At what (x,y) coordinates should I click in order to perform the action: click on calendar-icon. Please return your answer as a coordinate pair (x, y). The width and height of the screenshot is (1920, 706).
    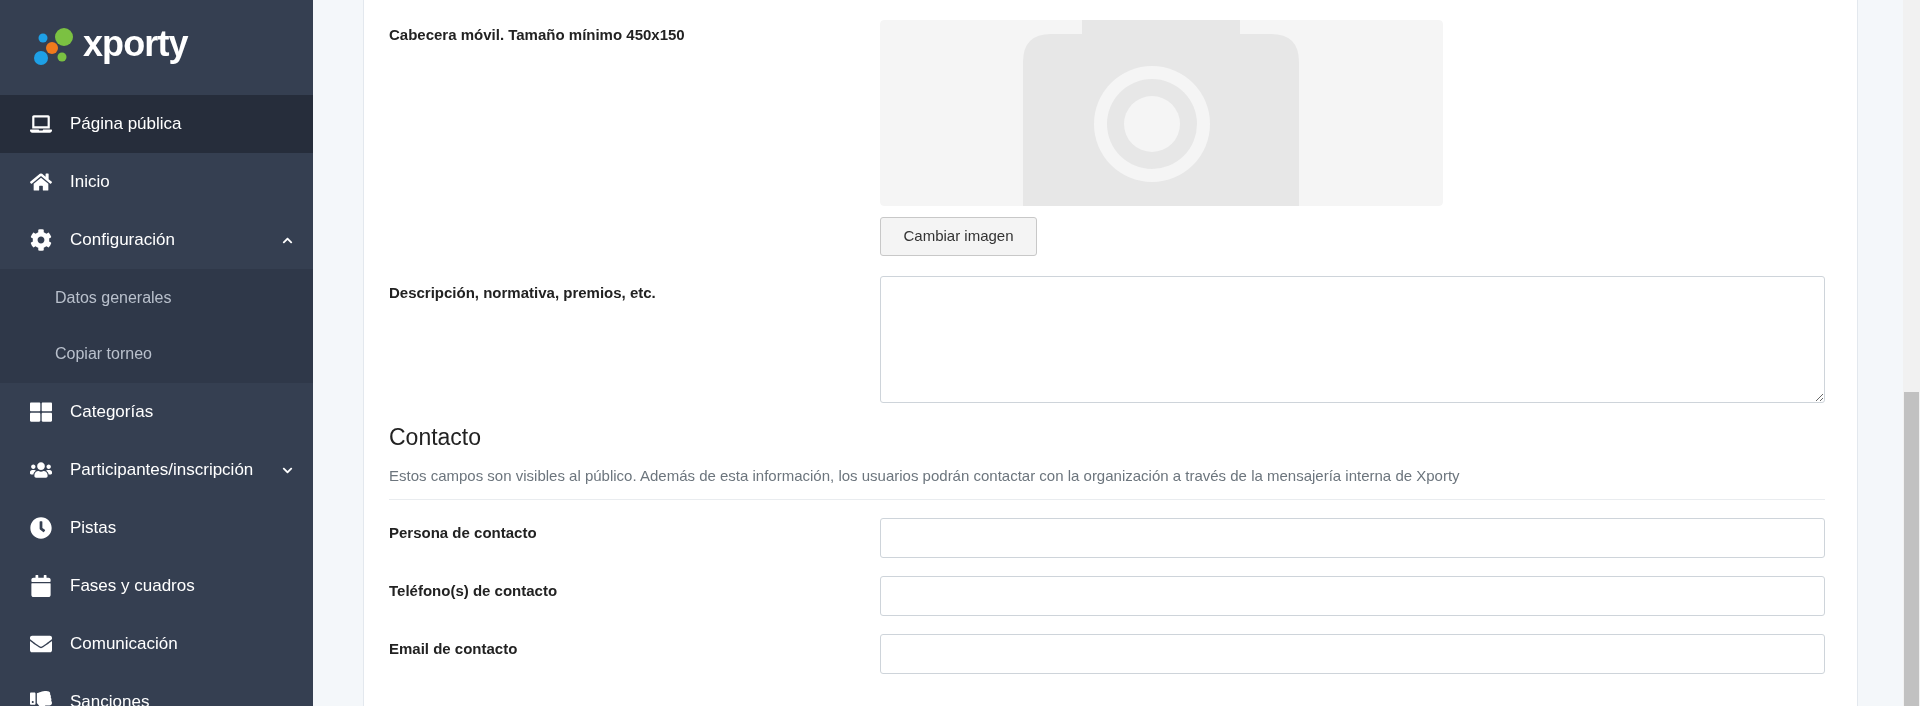
    Looking at the image, I should click on (41, 586).